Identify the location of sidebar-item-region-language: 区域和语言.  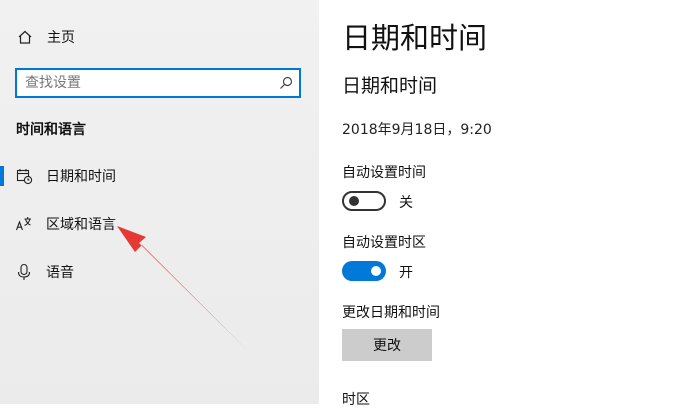
(159, 224).